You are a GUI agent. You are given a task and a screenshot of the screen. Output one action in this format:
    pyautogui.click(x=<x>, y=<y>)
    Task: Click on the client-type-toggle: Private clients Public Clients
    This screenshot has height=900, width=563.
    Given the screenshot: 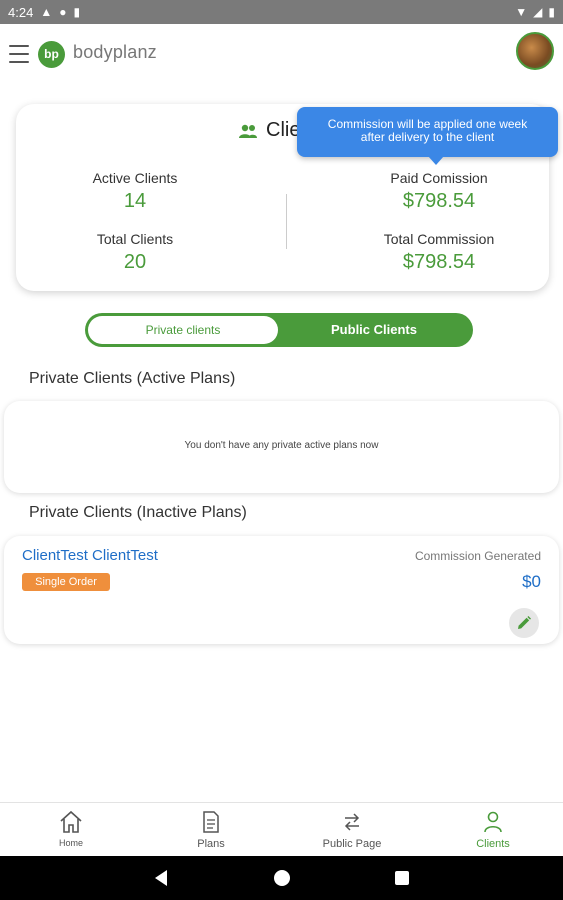 What is the action you would take?
    pyautogui.click(x=279, y=330)
    